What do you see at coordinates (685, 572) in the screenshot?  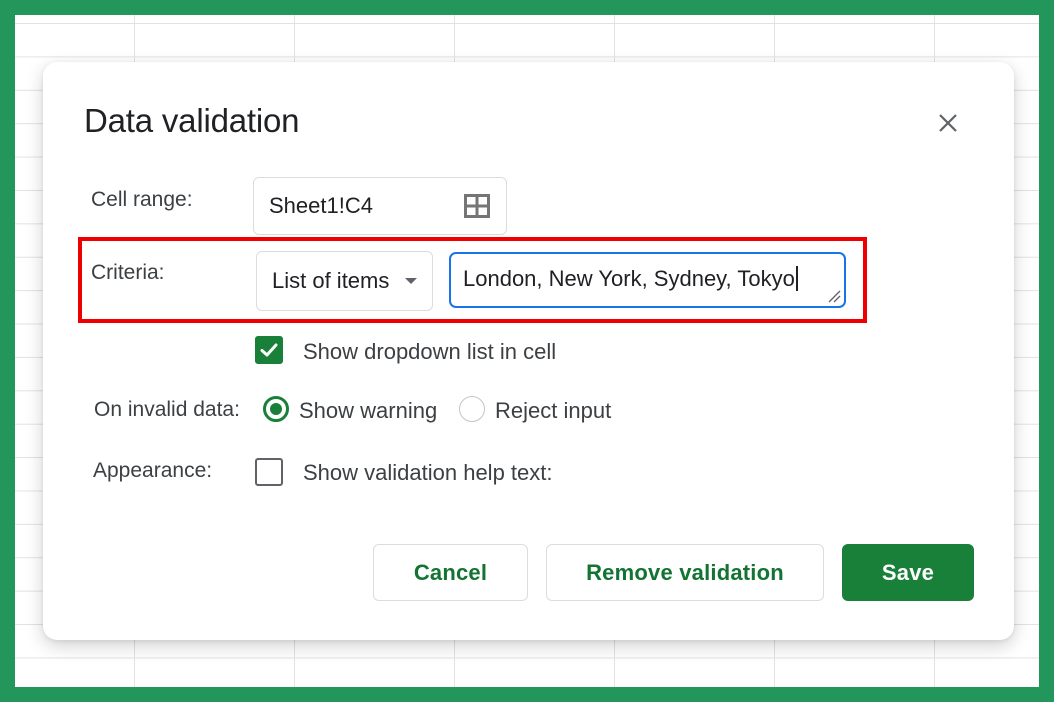 I see `remove-validation-button: Remove validation` at bounding box center [685, 572].